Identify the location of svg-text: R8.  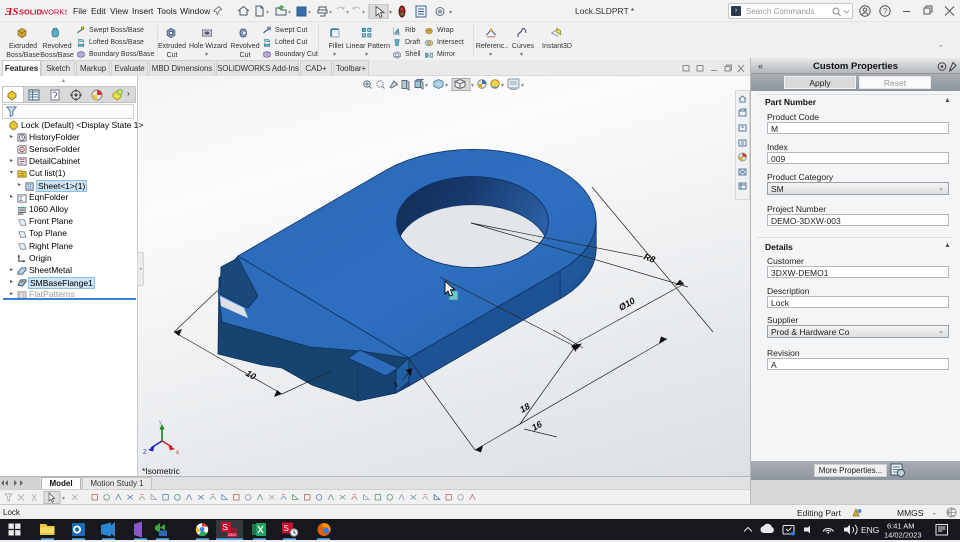
(649, 257).